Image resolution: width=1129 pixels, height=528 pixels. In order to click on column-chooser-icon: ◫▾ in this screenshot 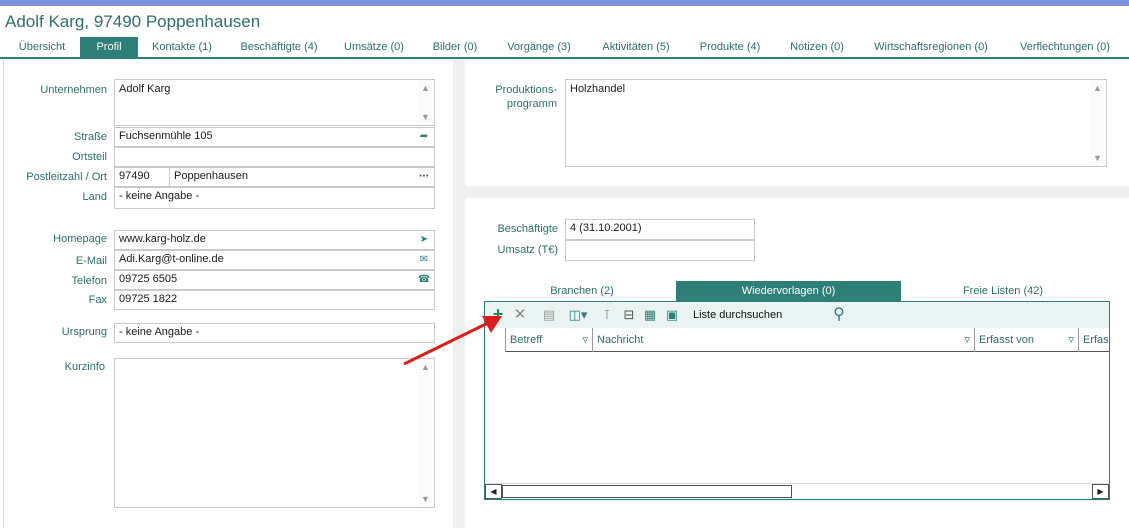, I will do `click(578, 315)`.